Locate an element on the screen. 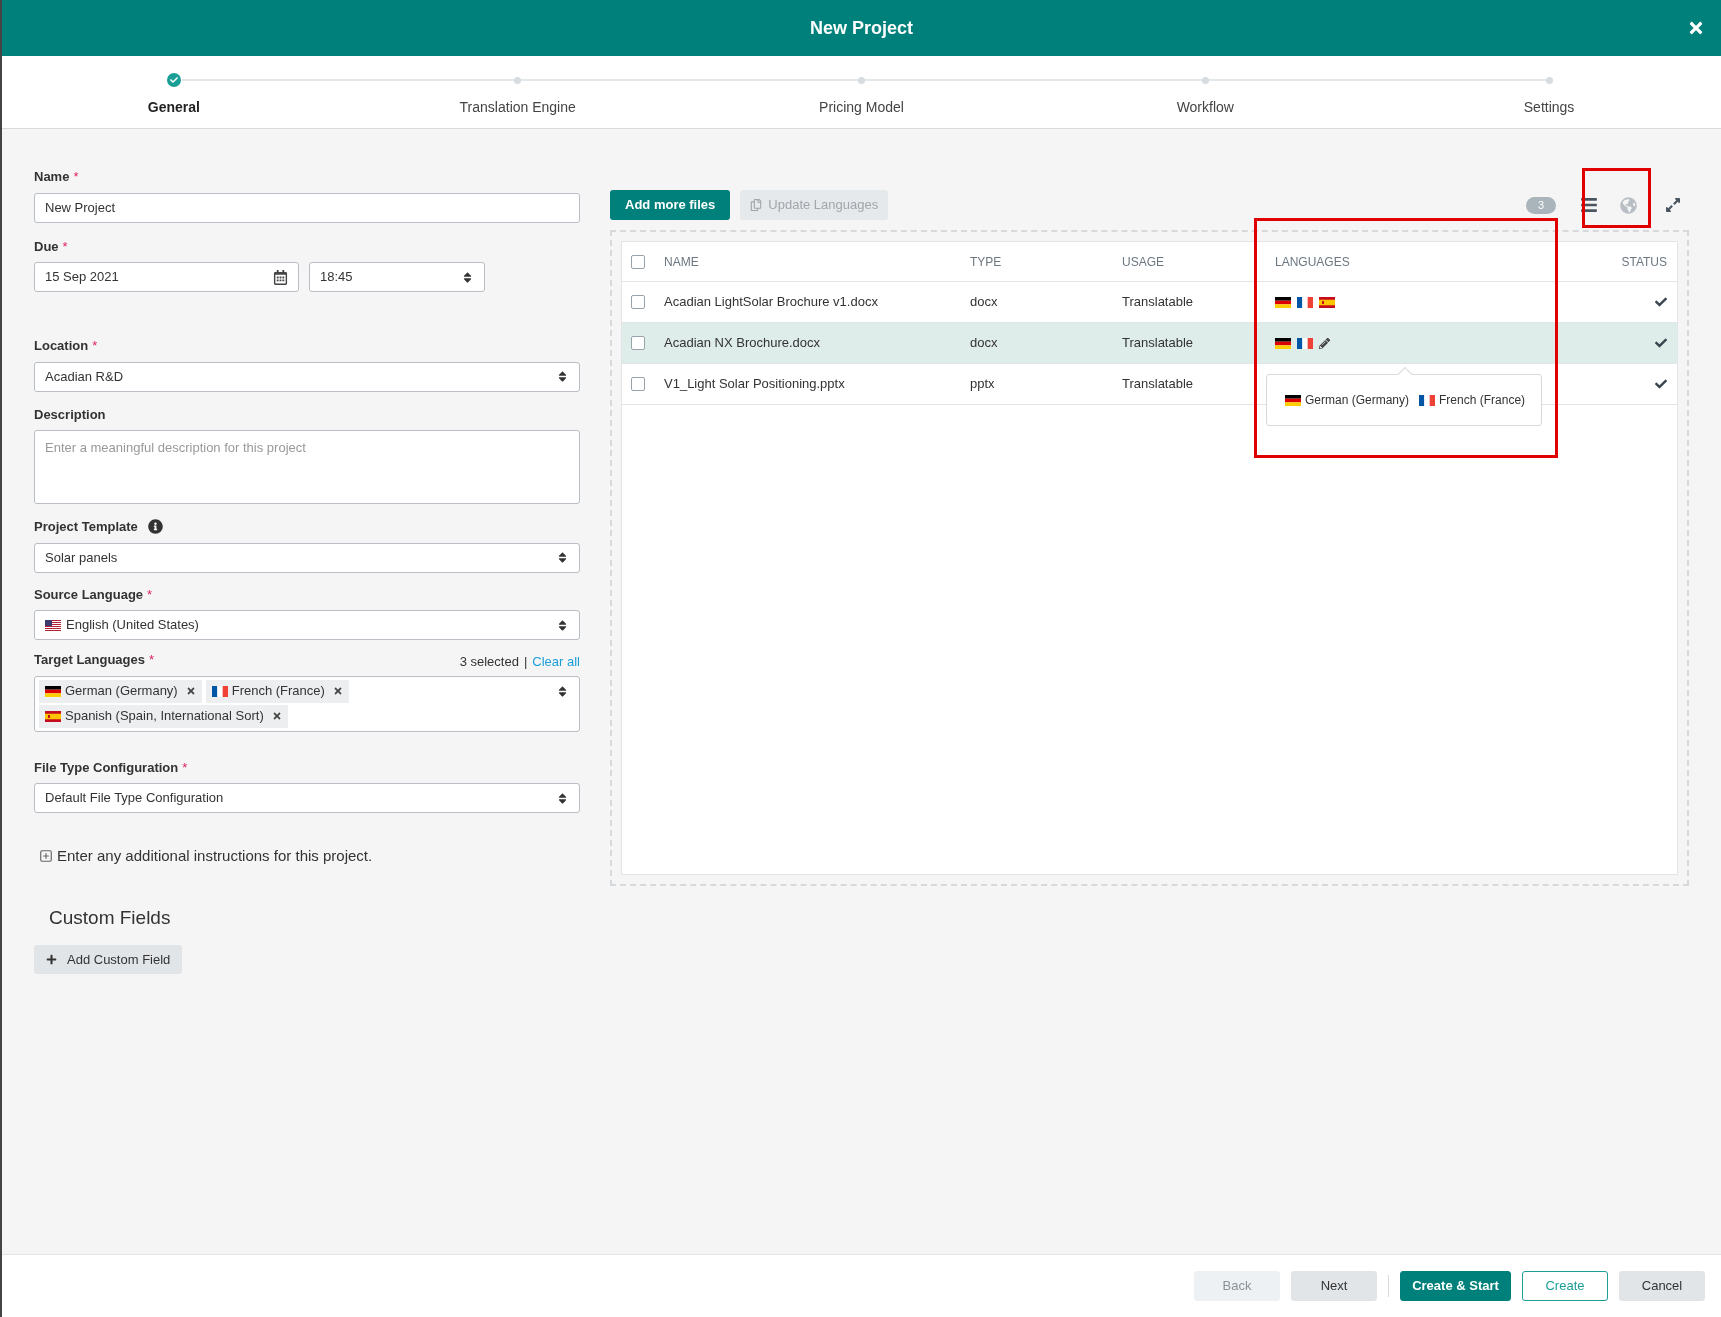 The height and width of the screenshot is (1317, 1721). footer-button: Create & Start is located at coordinates (1455, 1286).